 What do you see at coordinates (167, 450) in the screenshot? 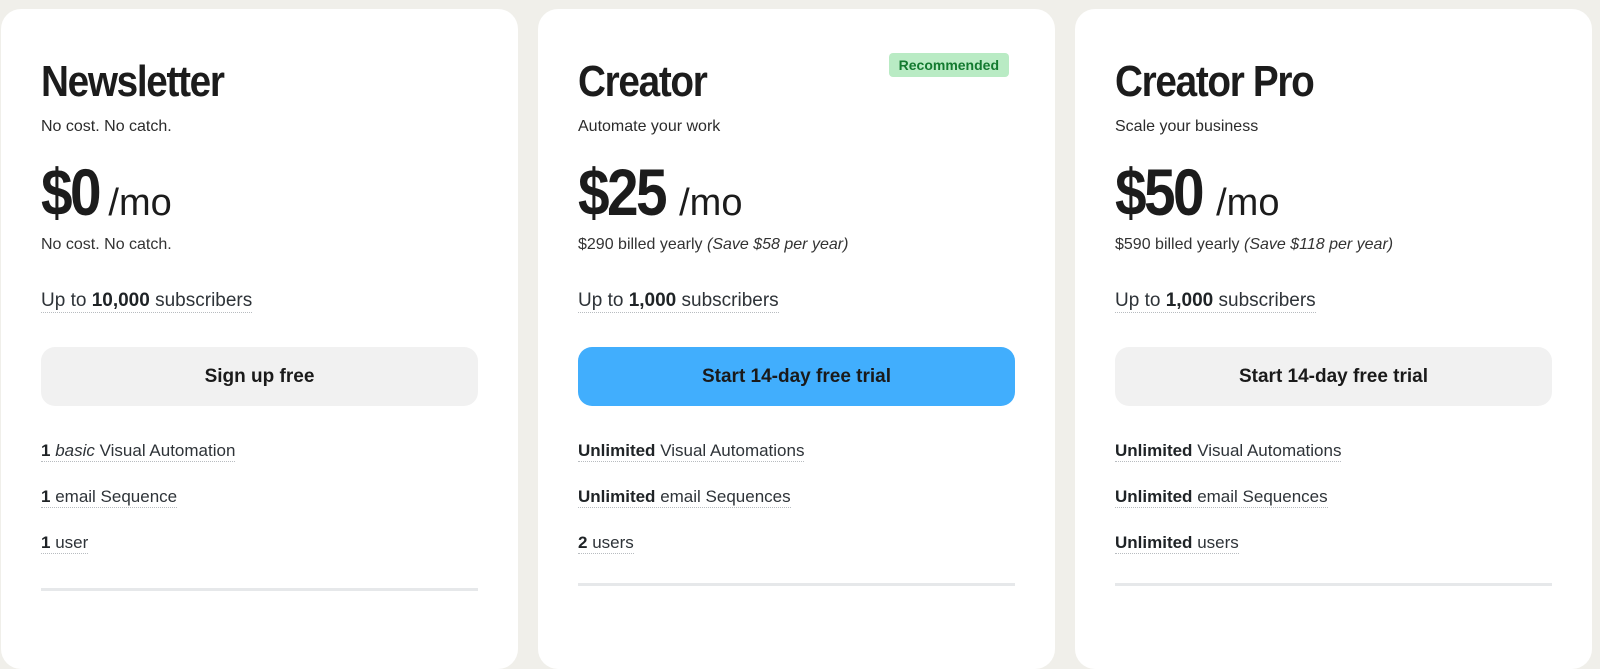
I see `feature-text: Visual Automation` at bounding box center [167, 450].